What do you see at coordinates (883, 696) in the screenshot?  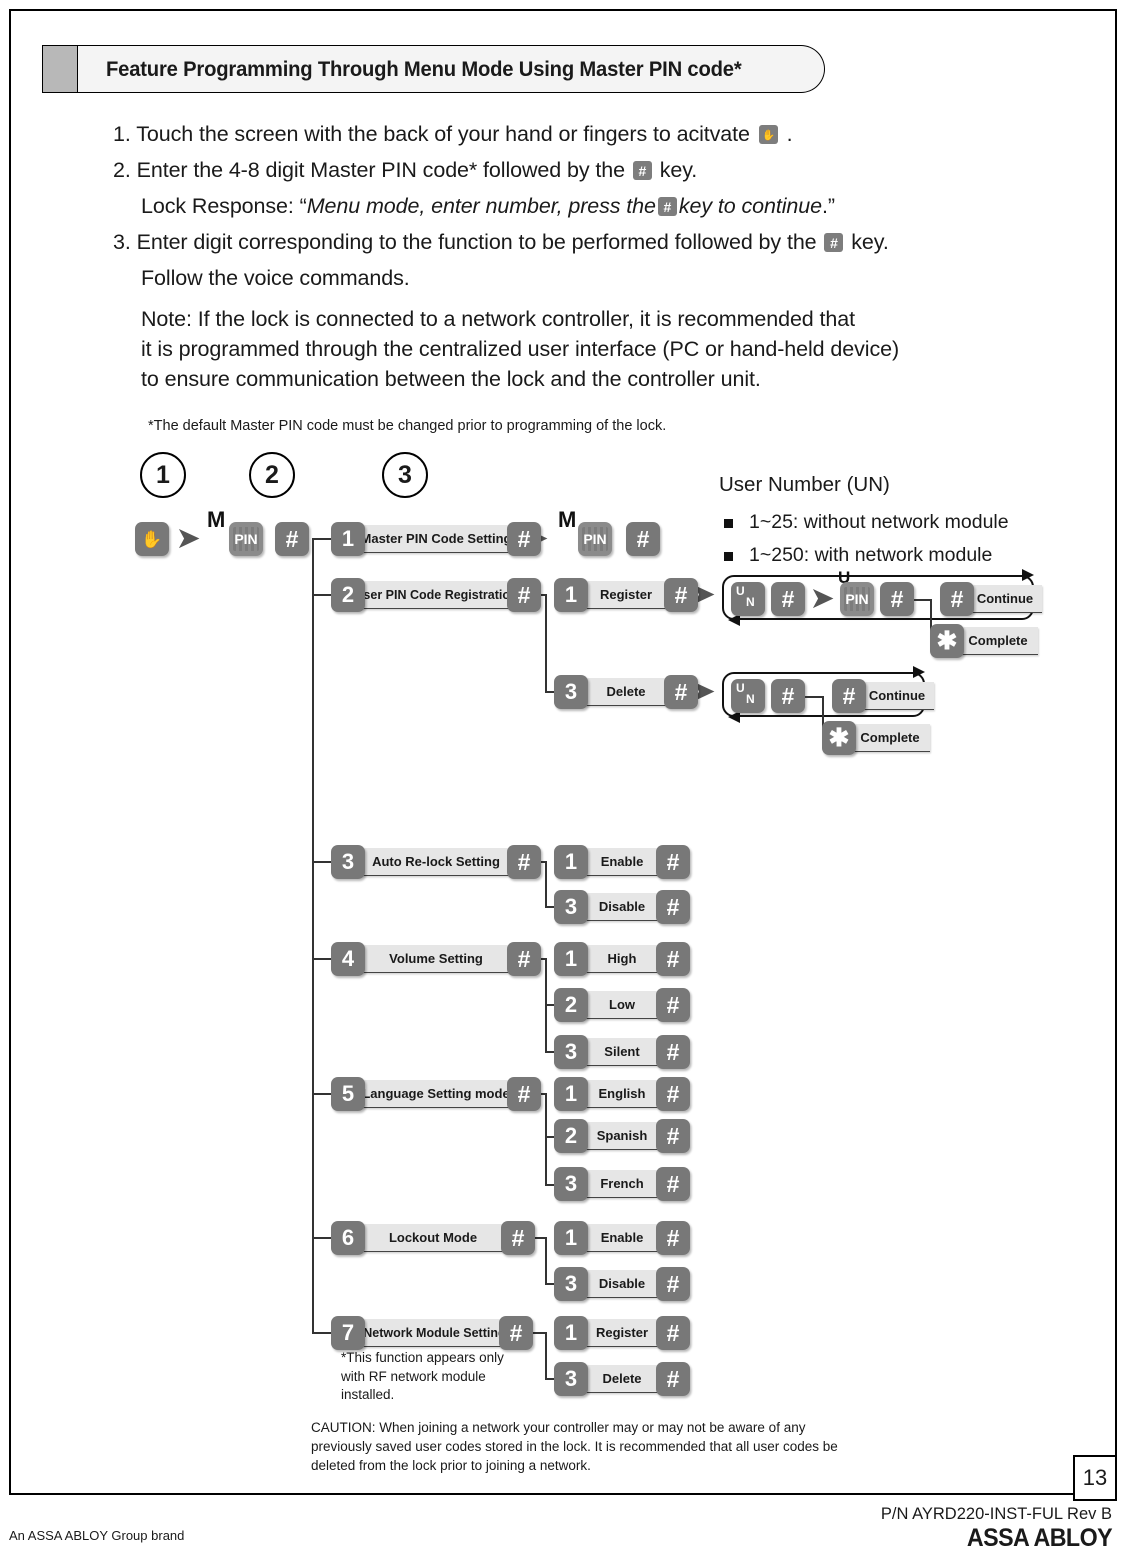 I see `delete-continue-row: # Continue` at bounding box center [883, 696].